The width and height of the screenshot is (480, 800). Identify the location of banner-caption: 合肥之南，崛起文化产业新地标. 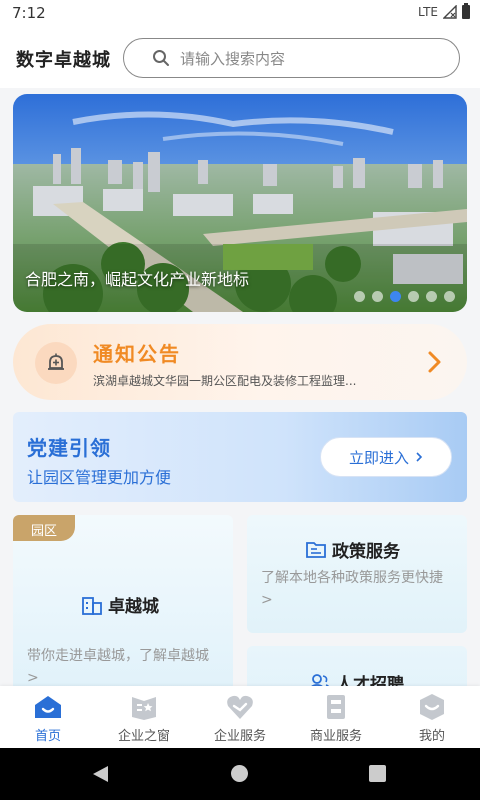
(137, 279).